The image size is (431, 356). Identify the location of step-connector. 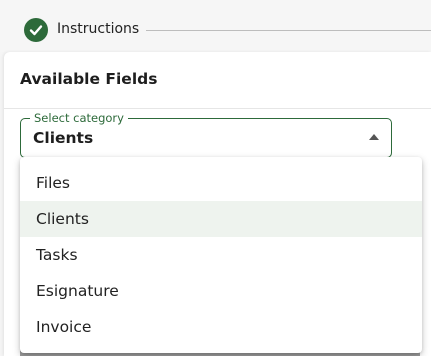
(288, 30).